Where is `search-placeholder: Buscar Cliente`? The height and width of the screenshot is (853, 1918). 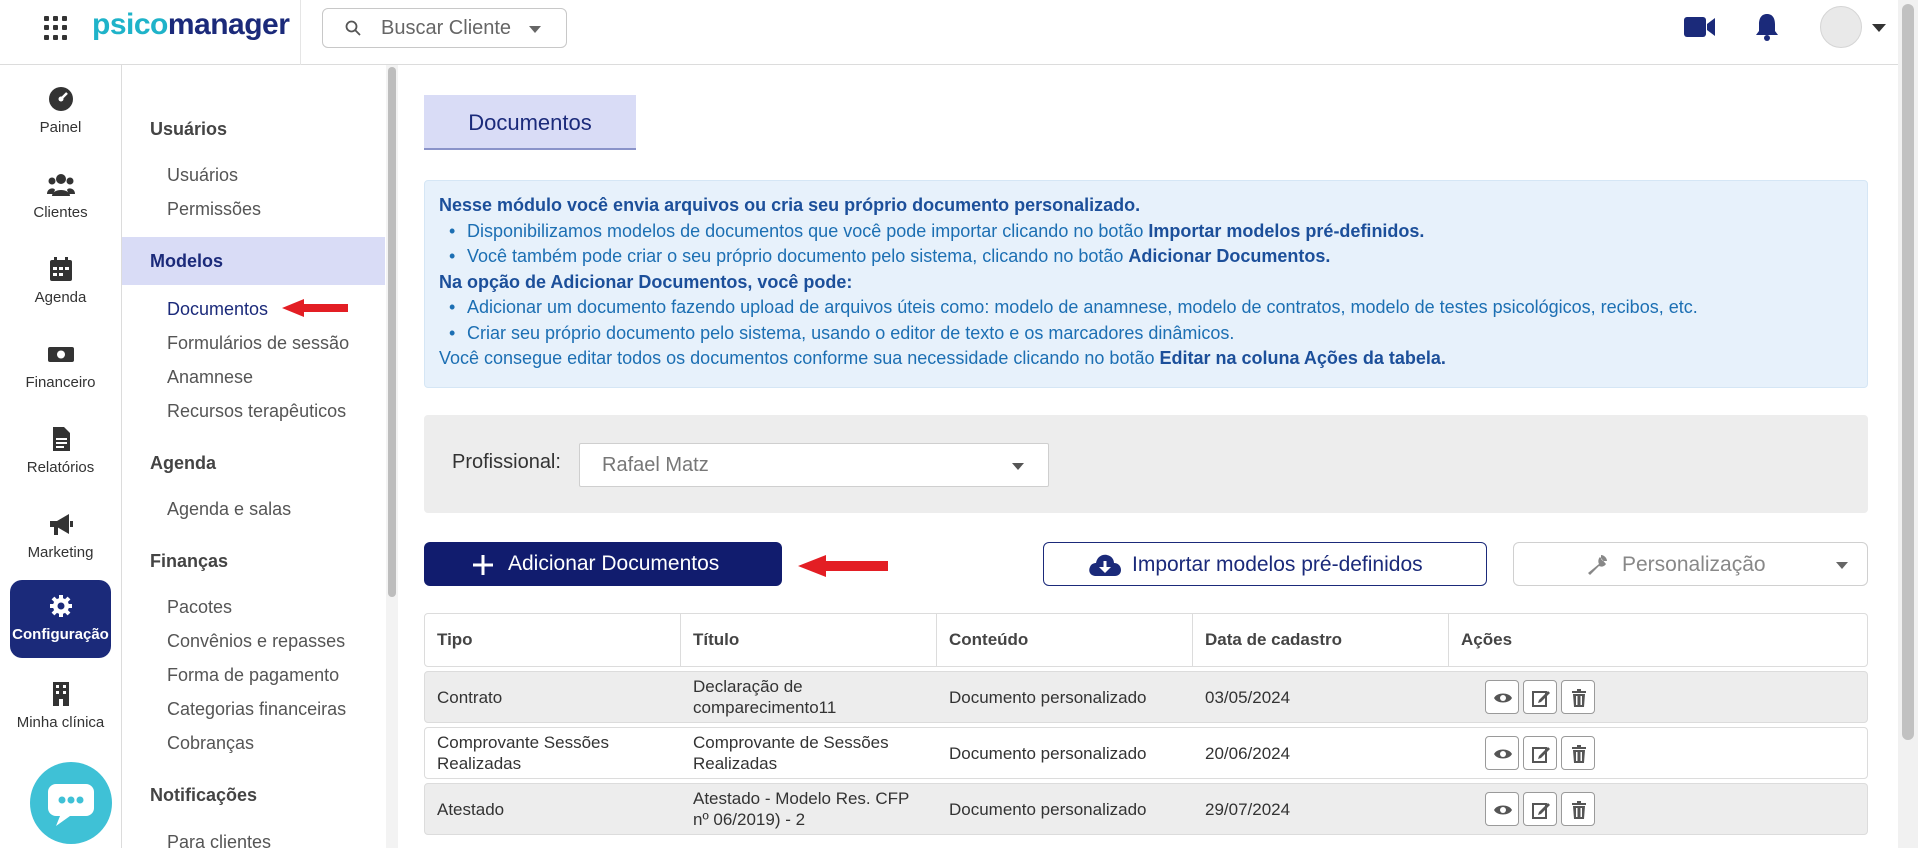 search-placeholder: Buscar Cliente is located at coordinates (446, 28).